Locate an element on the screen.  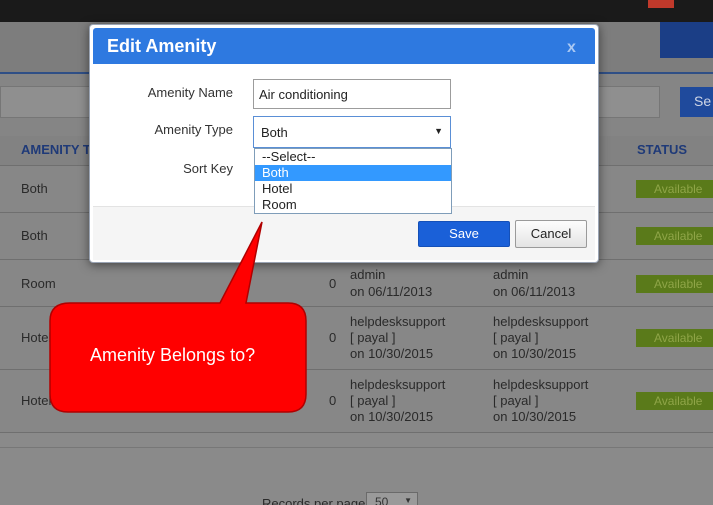
top-navbar is located at coordinates (356, 11).